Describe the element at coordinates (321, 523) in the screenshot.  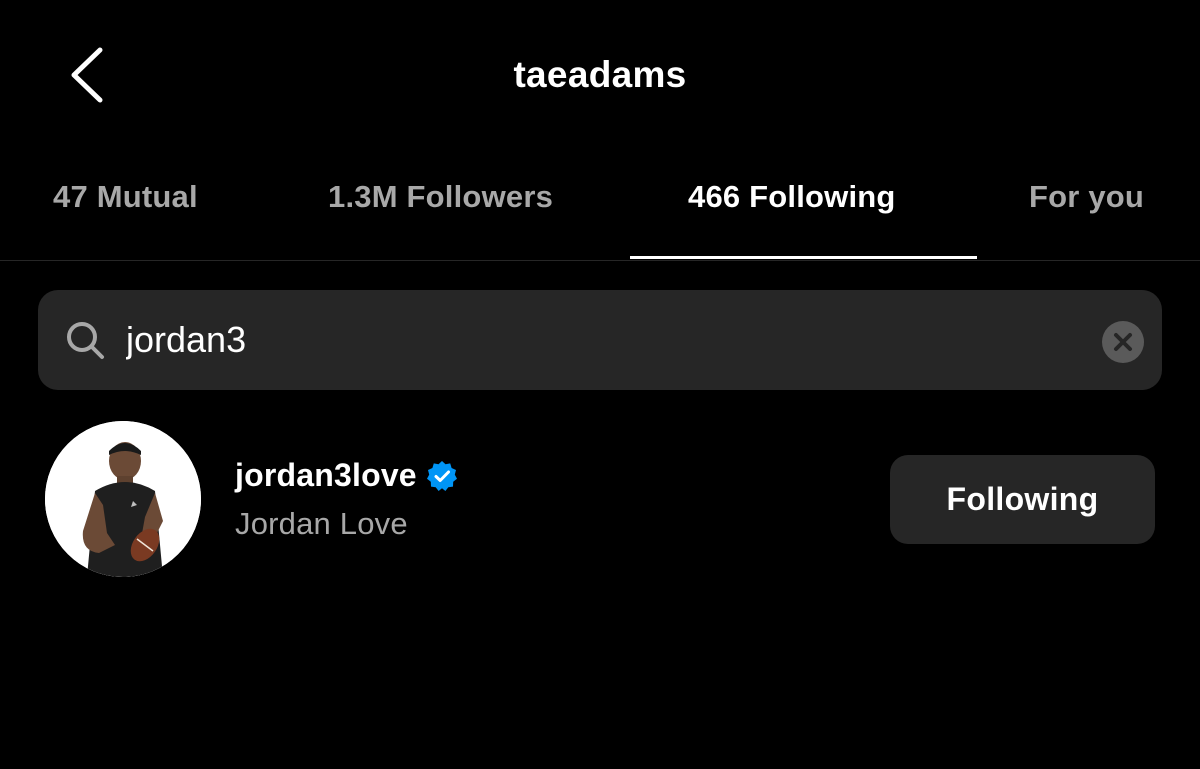
I see `full-name: Jordan Love` at that location.